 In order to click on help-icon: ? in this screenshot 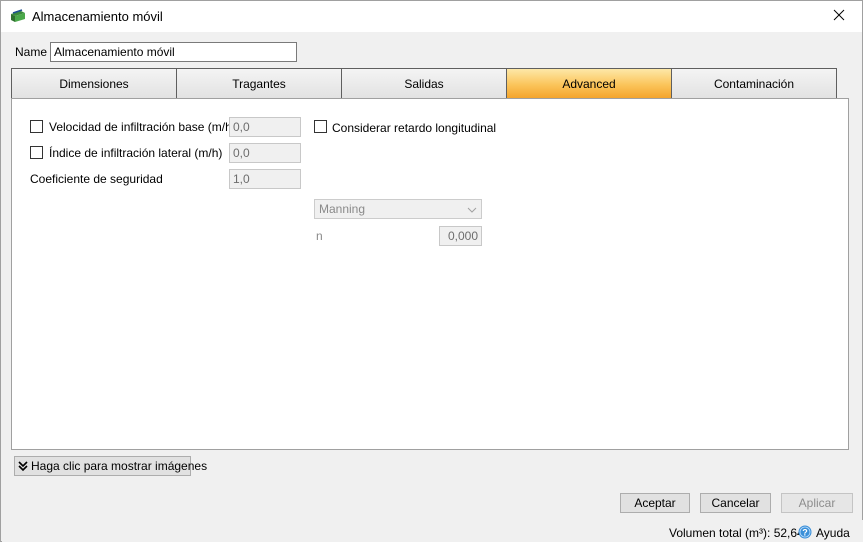, I will do `click(805, 532)`.